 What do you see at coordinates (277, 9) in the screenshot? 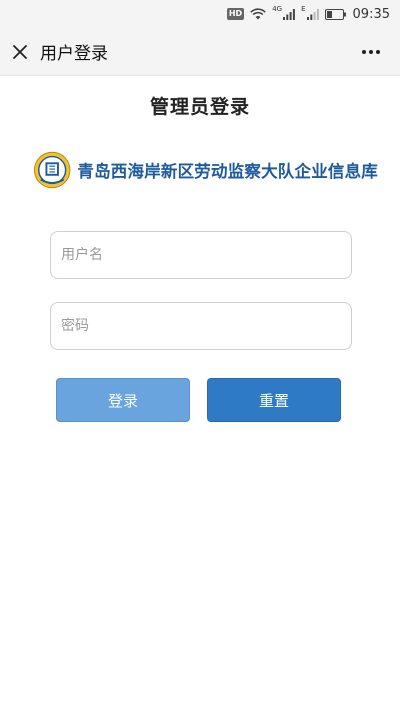
I see `network-type-label: 4G` at bounding box center [277, 9].